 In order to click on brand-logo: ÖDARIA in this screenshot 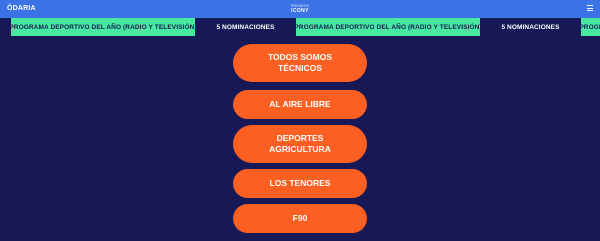, I will do `click(21, 8)`.